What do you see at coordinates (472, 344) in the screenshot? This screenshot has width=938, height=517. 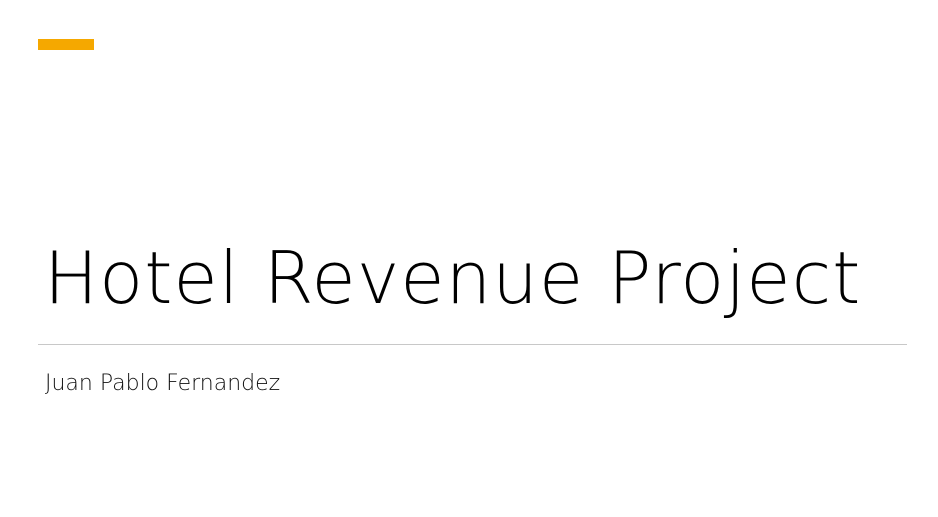 I see `title-divider` at bounding box center [472, 344].